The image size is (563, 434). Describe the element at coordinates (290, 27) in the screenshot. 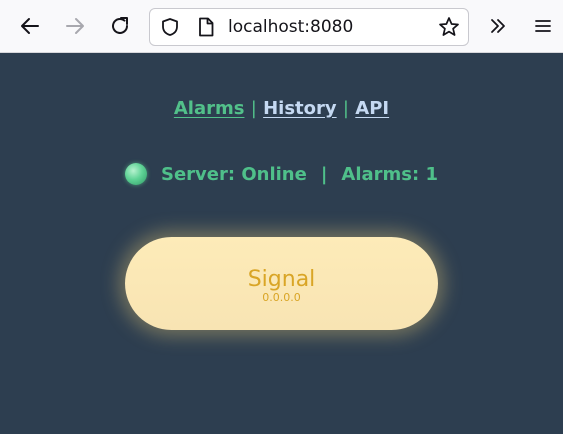

I see `url-text: localhost:8080` at that location.